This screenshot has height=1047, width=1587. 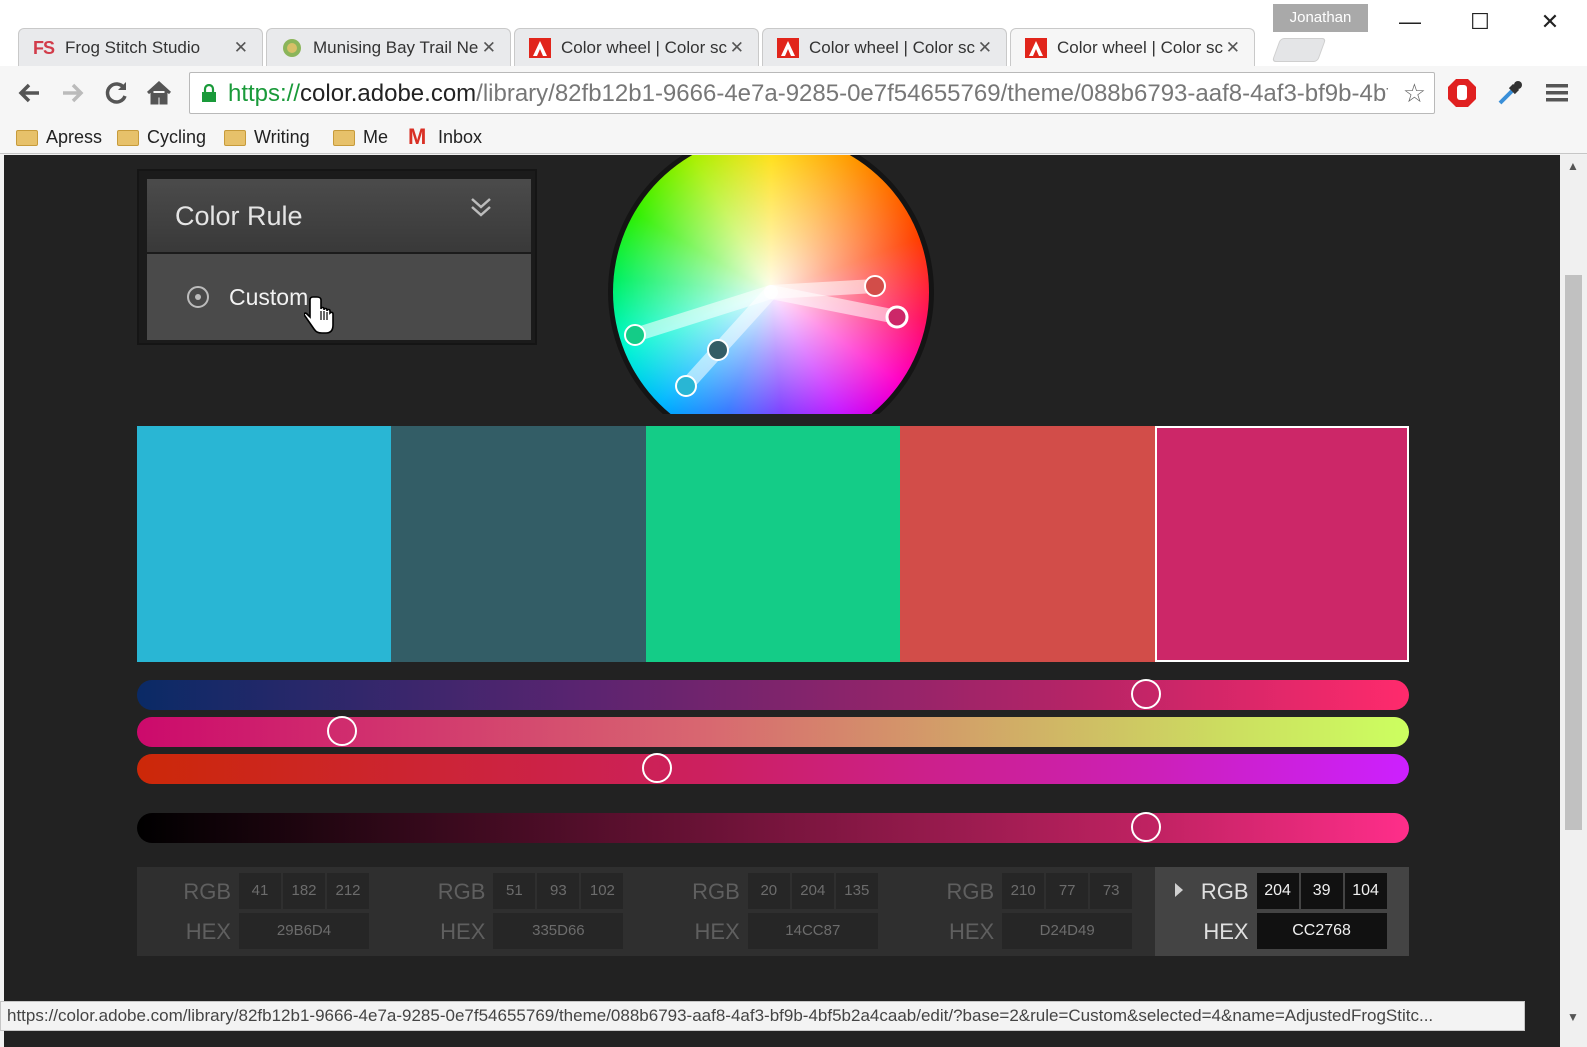 What do you see at coordinates (856, 891) in the screenshot?
I see `b-value: 135` at bounding box center [856, 891].